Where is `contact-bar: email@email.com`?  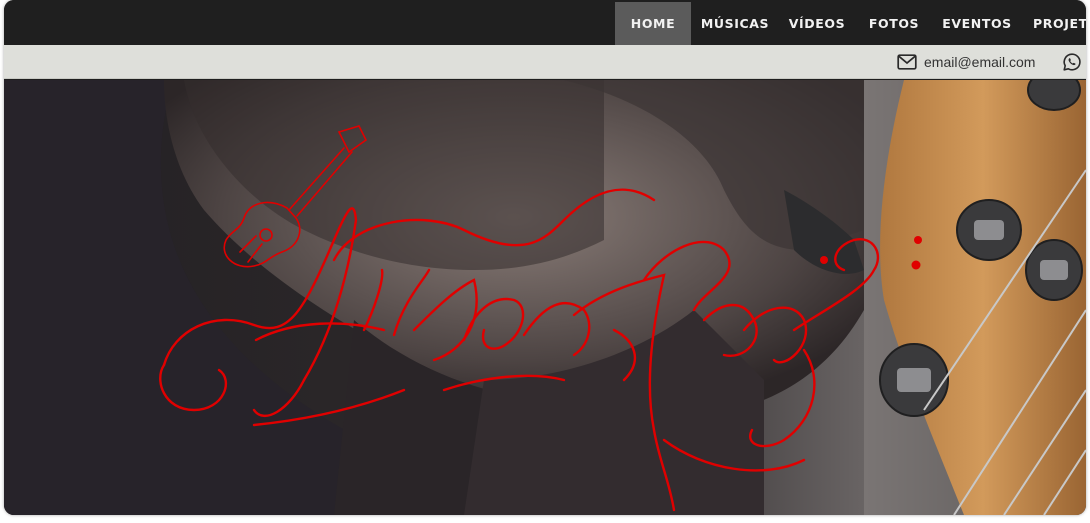
contact-bar: email@email.com is located at coordinates (545, 62).